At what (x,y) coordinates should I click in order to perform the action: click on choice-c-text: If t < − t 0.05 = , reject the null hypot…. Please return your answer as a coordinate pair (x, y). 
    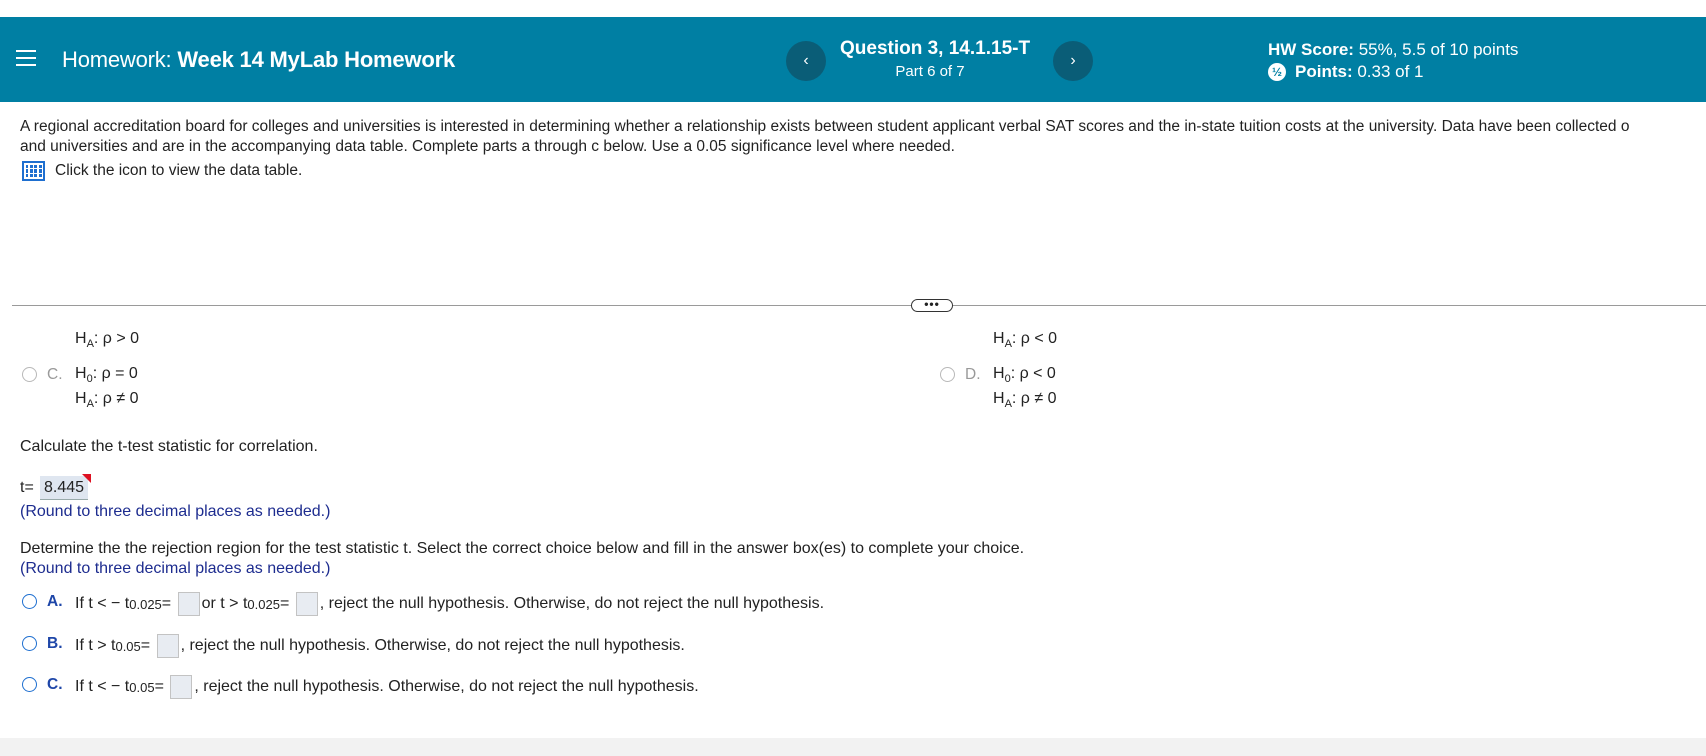
    Looking at the image, I should click on (387, 687).